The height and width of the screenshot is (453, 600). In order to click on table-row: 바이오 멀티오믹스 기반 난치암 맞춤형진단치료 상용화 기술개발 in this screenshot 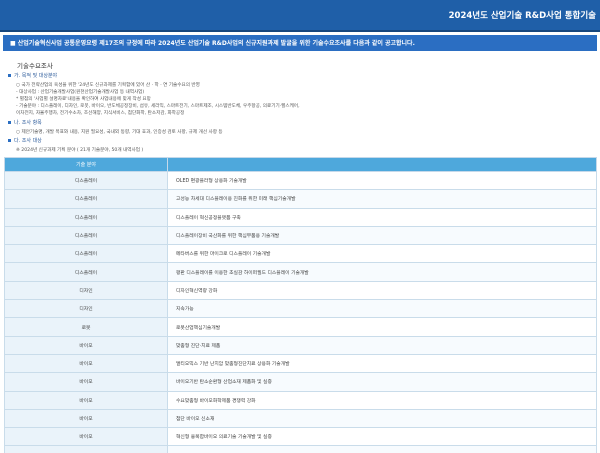, I will do `click(300, 364)`.